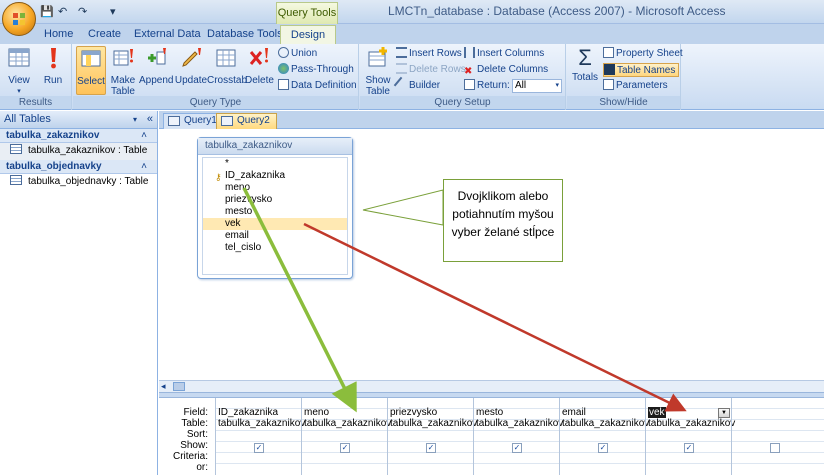 Image resolution: width=824 pixels, height=475 pixels. Describe the element at coordinates (259, 80) in the screenshot. I see `delete-label: Delete` at that location.